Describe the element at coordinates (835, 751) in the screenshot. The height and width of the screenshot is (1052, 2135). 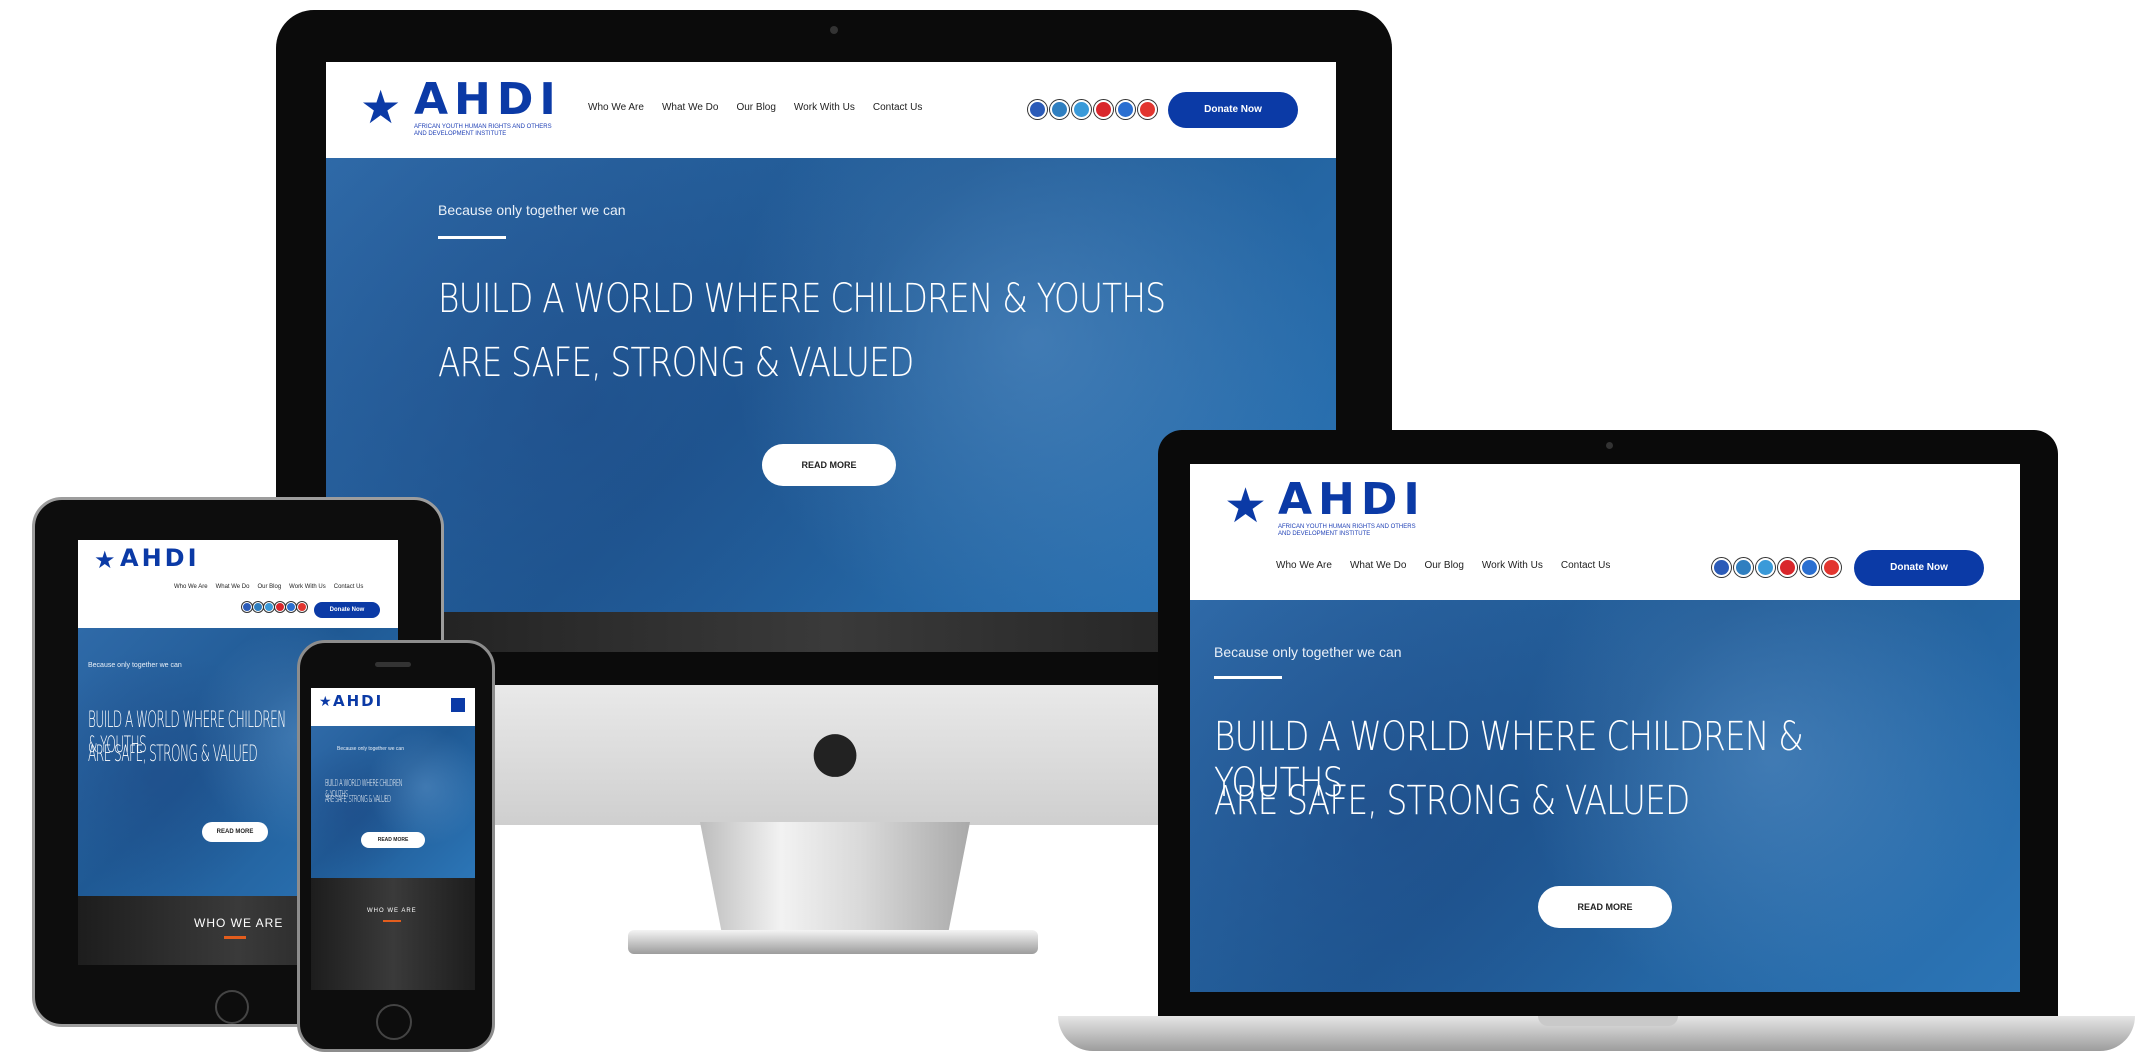
I see `apple-logo-icon: ●` at that location.